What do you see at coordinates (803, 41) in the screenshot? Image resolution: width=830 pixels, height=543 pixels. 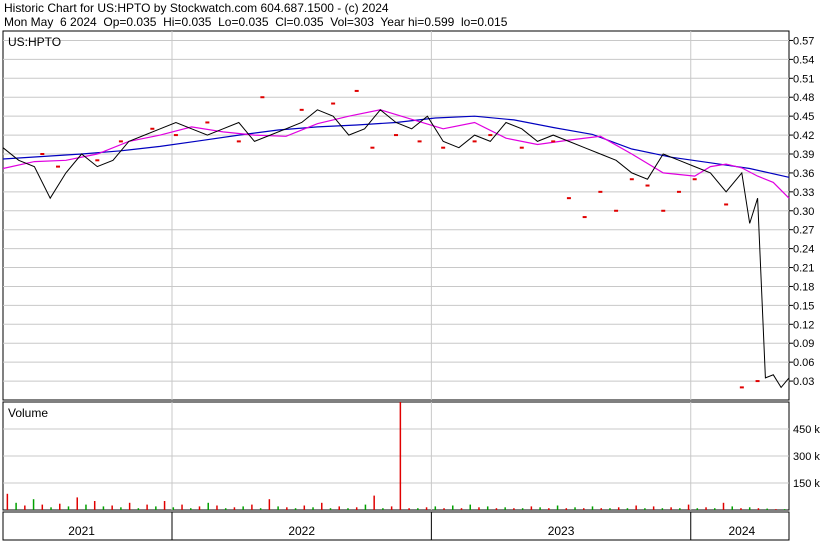 I see `price-tick-label: 0.57` at bounding box center [803, 41].